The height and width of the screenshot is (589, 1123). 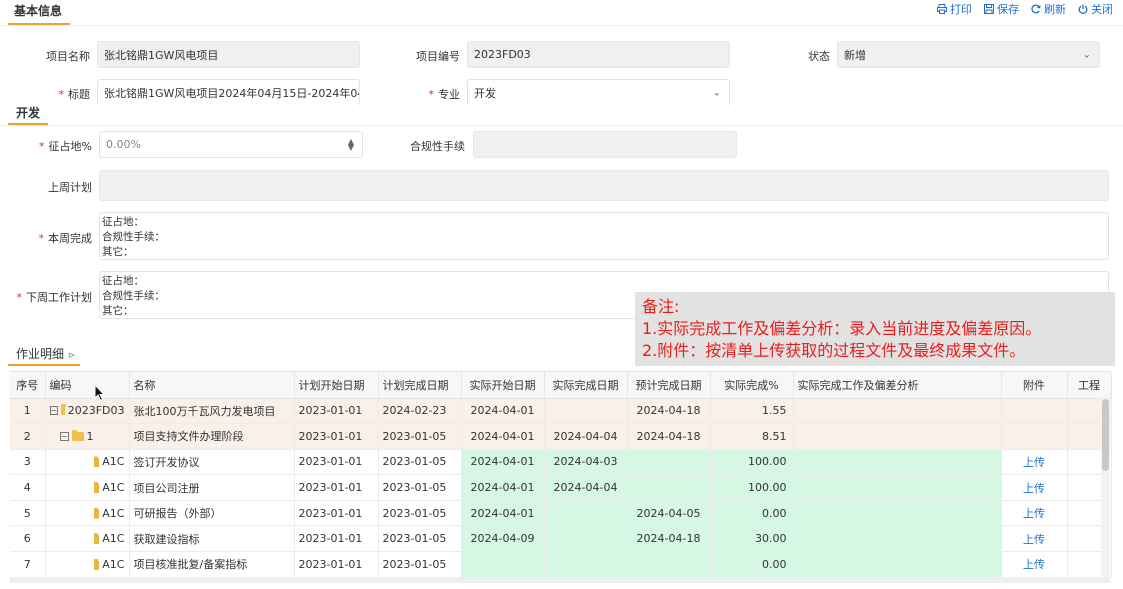 I want to click on land-label: * 征占地%, so click(x=65, y=146).